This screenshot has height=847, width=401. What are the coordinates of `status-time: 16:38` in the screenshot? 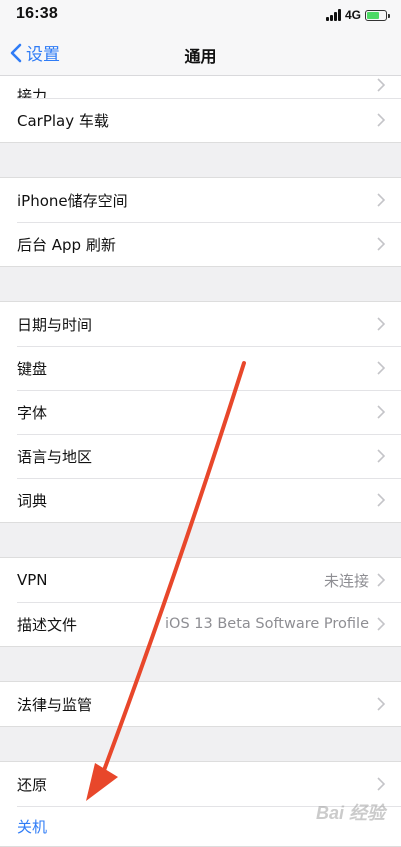 It's located at (37, 13).